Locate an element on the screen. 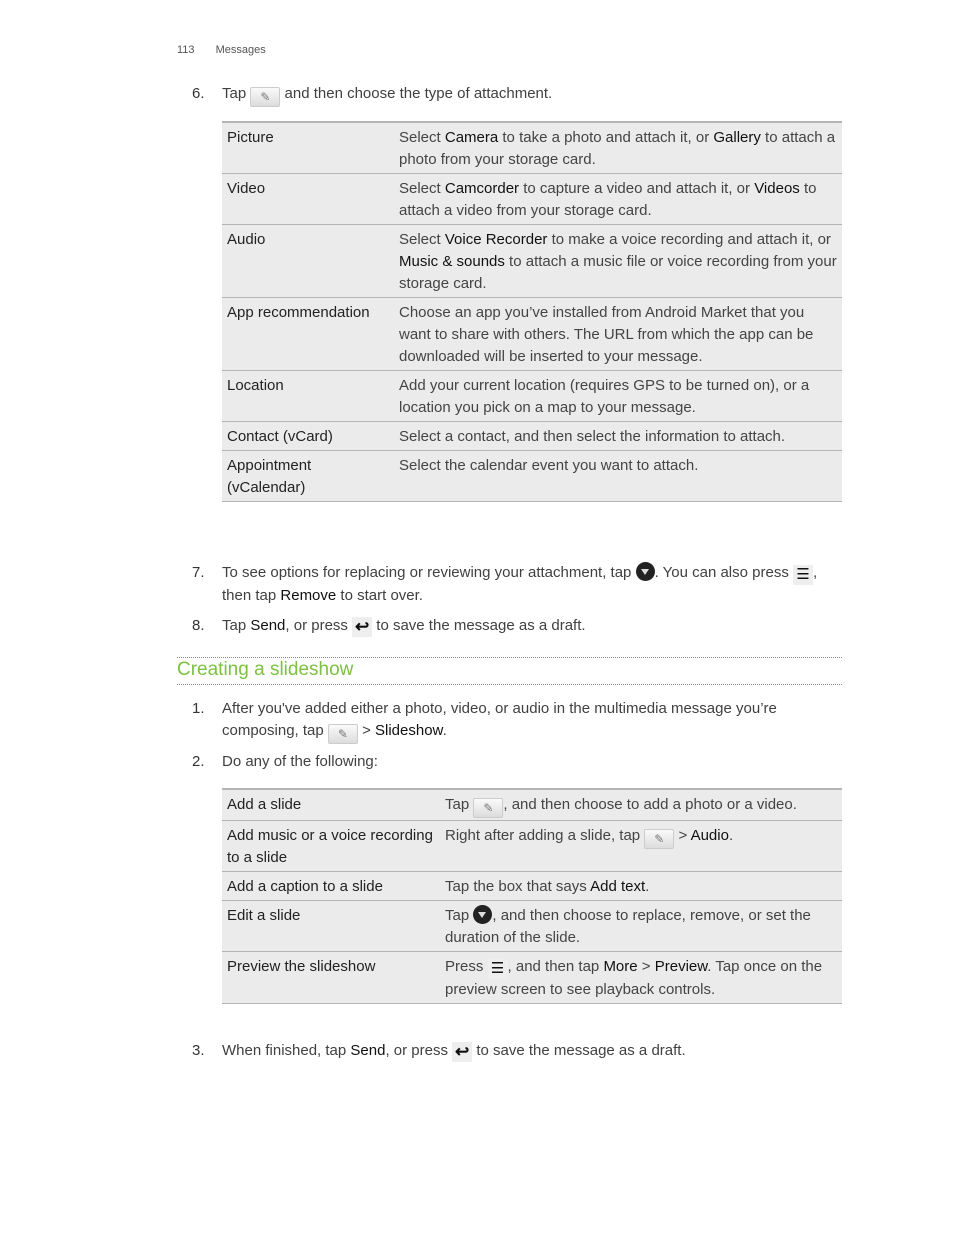 The width and height of the screenshot is (954, 1235). step-number: 1. is located at coordinates (198, 708).